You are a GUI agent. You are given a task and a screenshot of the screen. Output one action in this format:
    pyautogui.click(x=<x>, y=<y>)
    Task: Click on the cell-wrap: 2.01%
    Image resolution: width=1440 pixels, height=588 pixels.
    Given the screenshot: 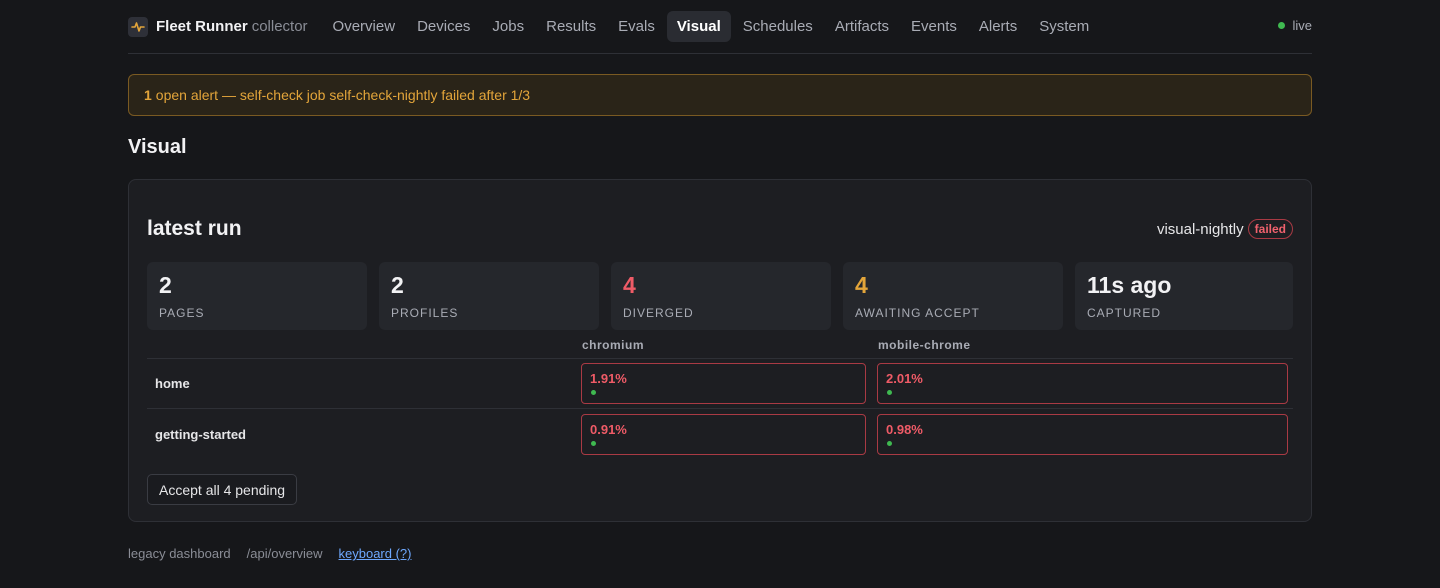 What is the action you would take?
    pyautogui.click(x=1082, y=383)
    